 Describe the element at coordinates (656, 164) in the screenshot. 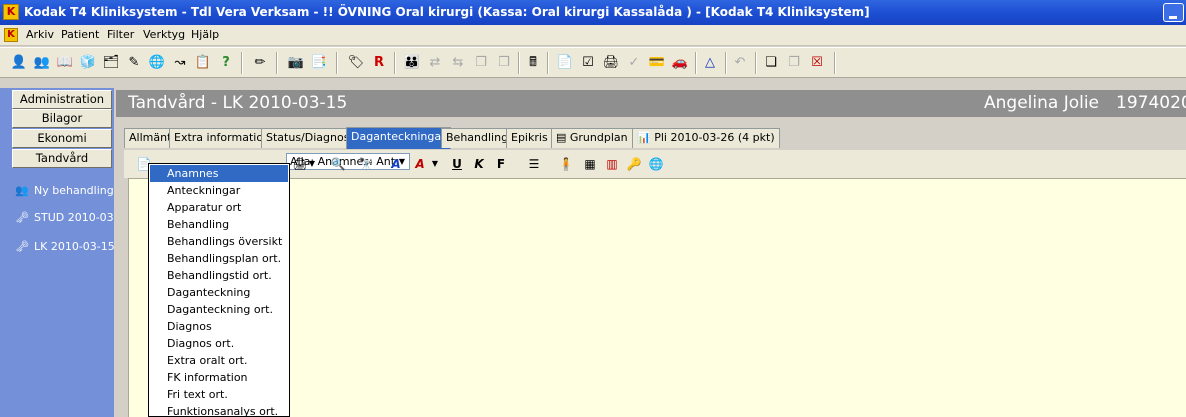

I see `globe-icon: 🌐` at that location.